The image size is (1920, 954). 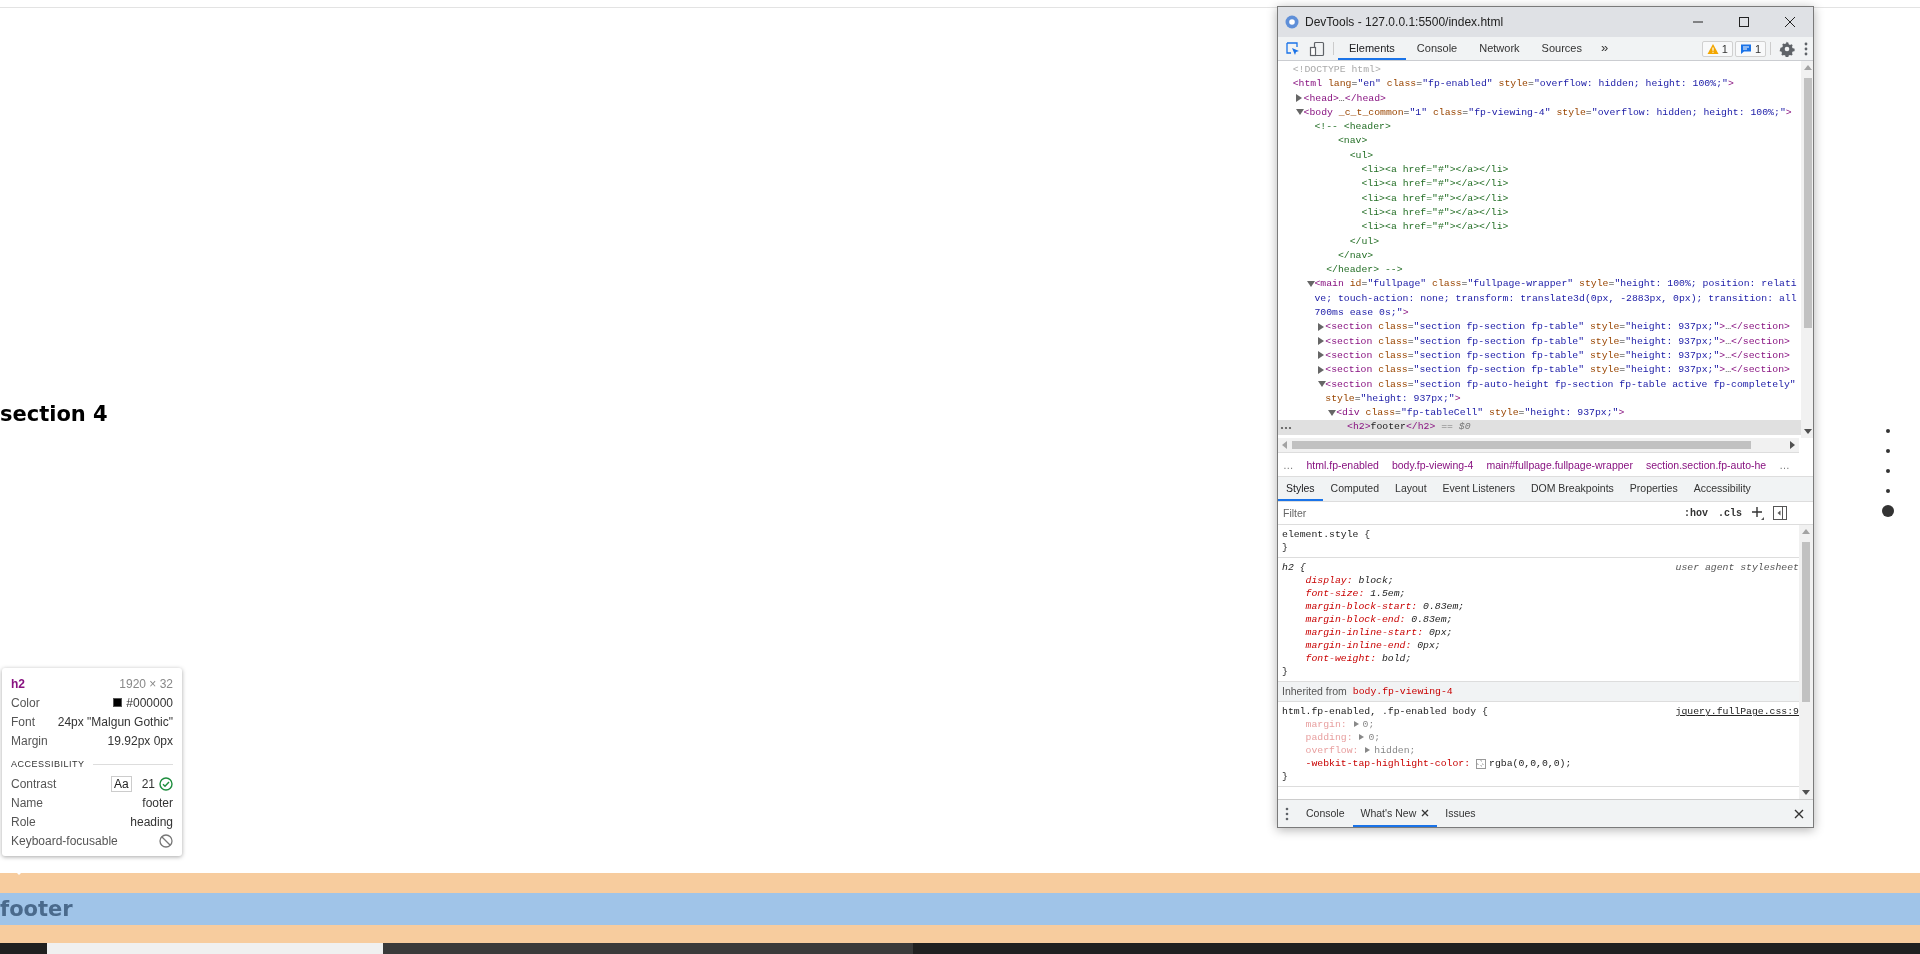 What do you see at coordinates (1480, 413) in the screenshot?
I see `element-node: <div class="fp-tableCell" style="height: 937px;">` at bounding box center [1480, 413].